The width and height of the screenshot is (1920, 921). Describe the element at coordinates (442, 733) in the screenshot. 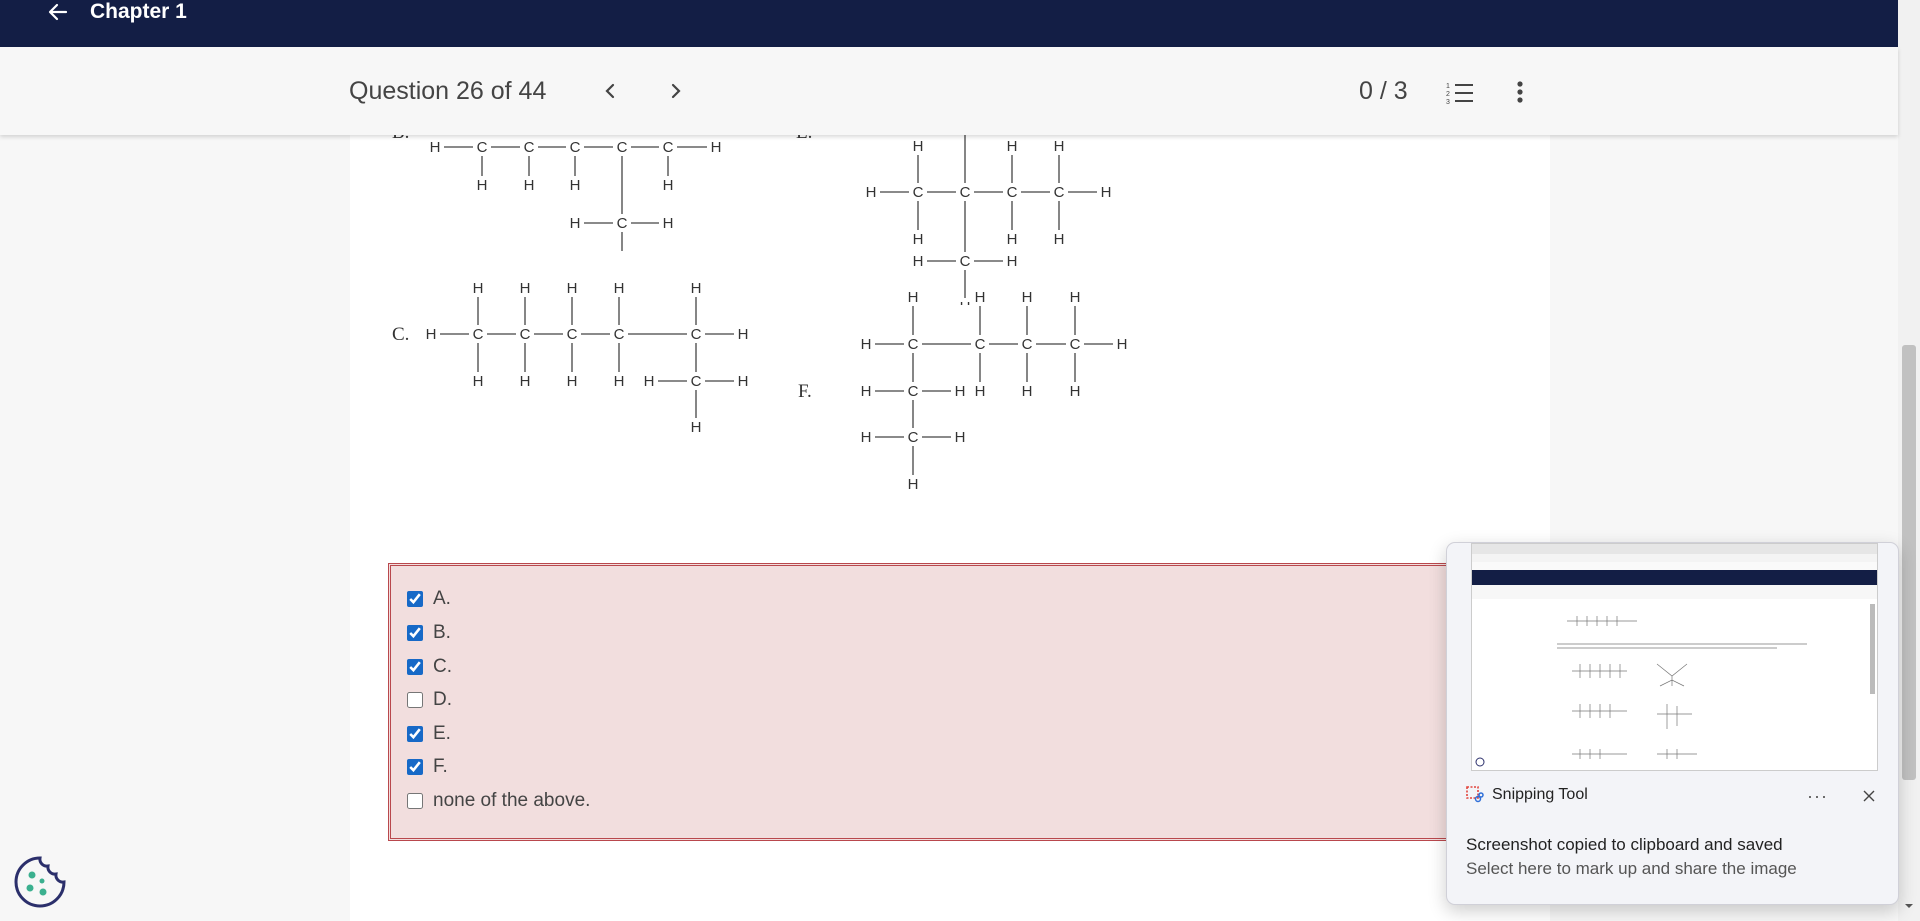

I see `option-e-label: E.` at that location.